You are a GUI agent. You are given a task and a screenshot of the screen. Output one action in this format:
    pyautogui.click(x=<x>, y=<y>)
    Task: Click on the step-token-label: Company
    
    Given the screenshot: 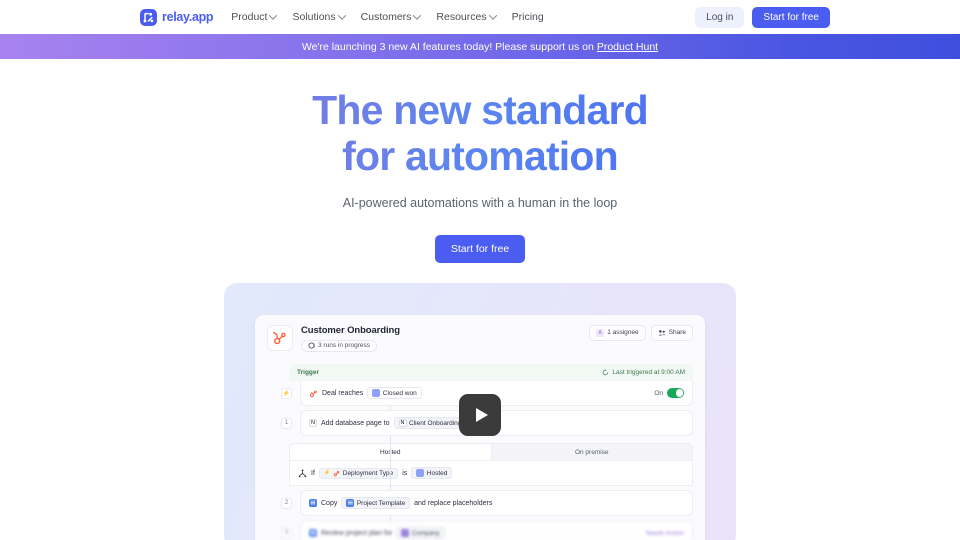 What is the action you would take?
    pyautogui.click(x=425, y=533)
    